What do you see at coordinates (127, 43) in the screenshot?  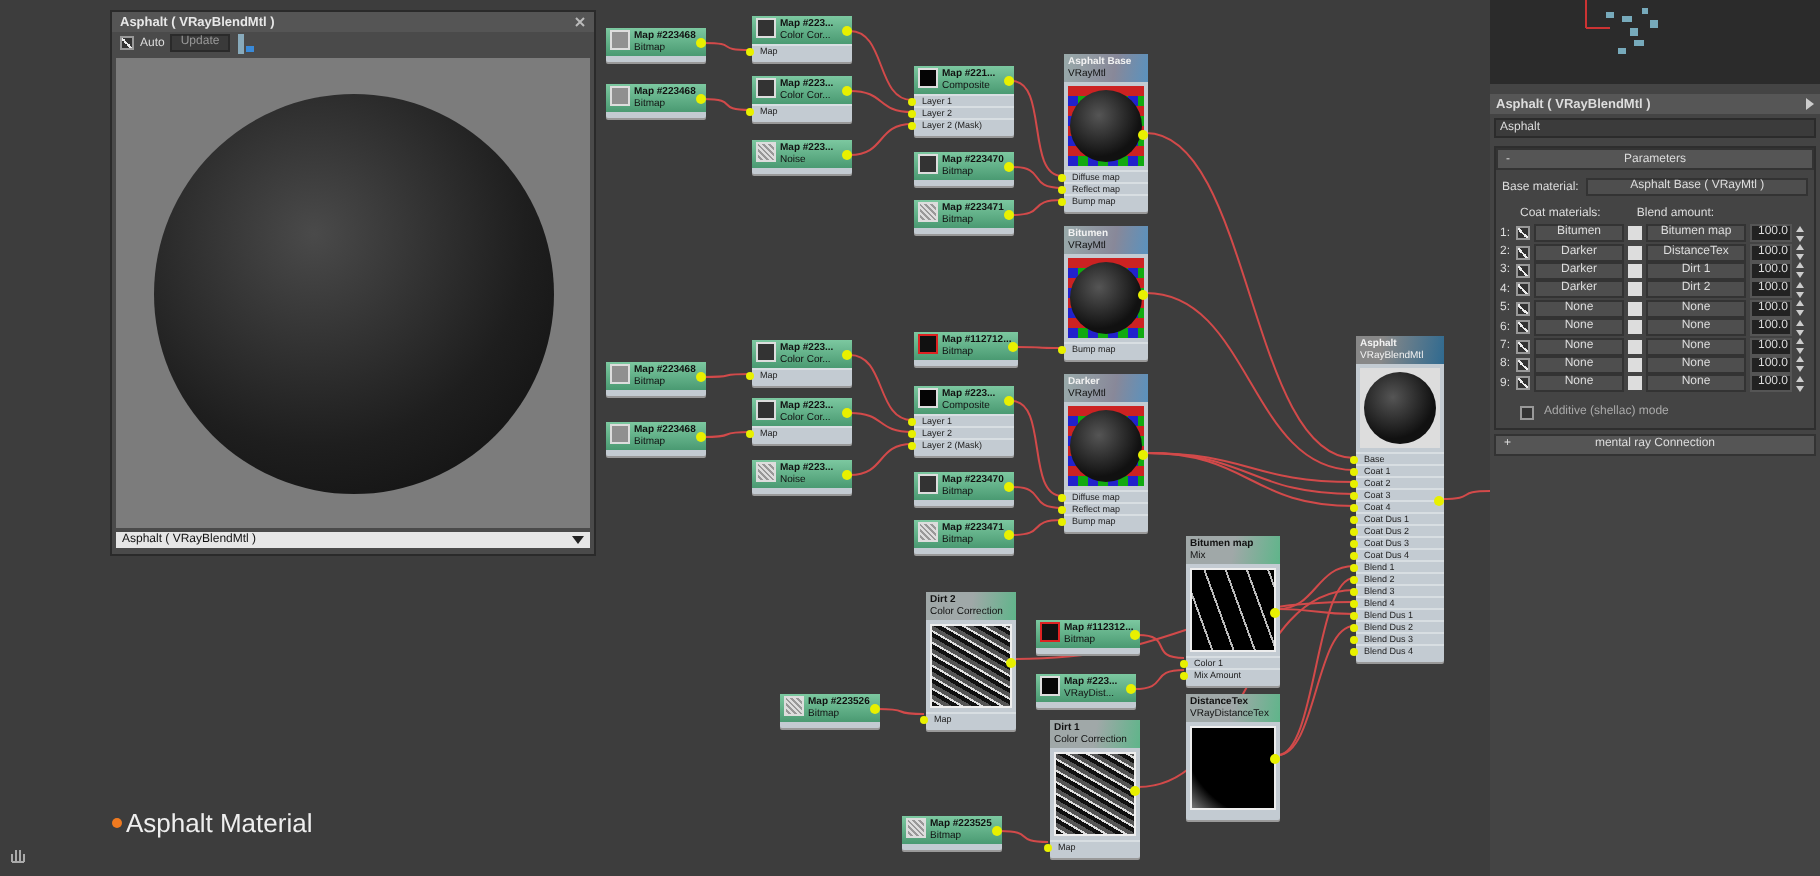 I see `auto-checkbox` at bounding box center [127, 43].